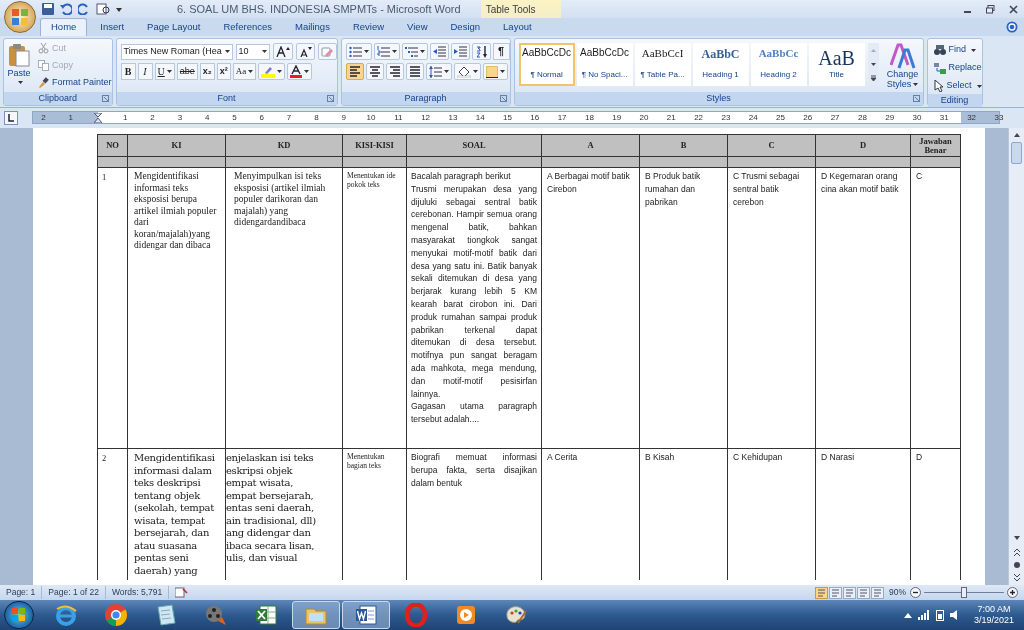  Describe the element at coordinates (43, 117) in the screenshot. I see `ruler-number: 2` at that location.